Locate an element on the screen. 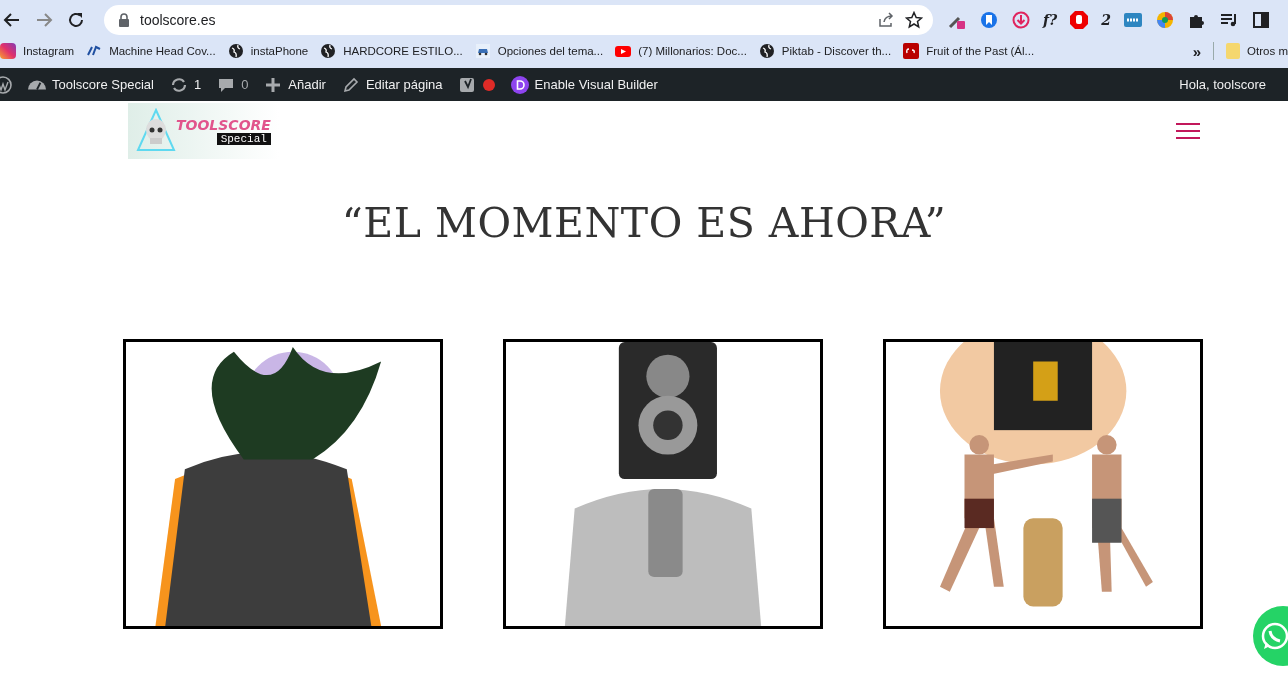 This screenshot has height=694, width=1288. site-name-link: Toolscore Special is located at coordinates (91, 84).